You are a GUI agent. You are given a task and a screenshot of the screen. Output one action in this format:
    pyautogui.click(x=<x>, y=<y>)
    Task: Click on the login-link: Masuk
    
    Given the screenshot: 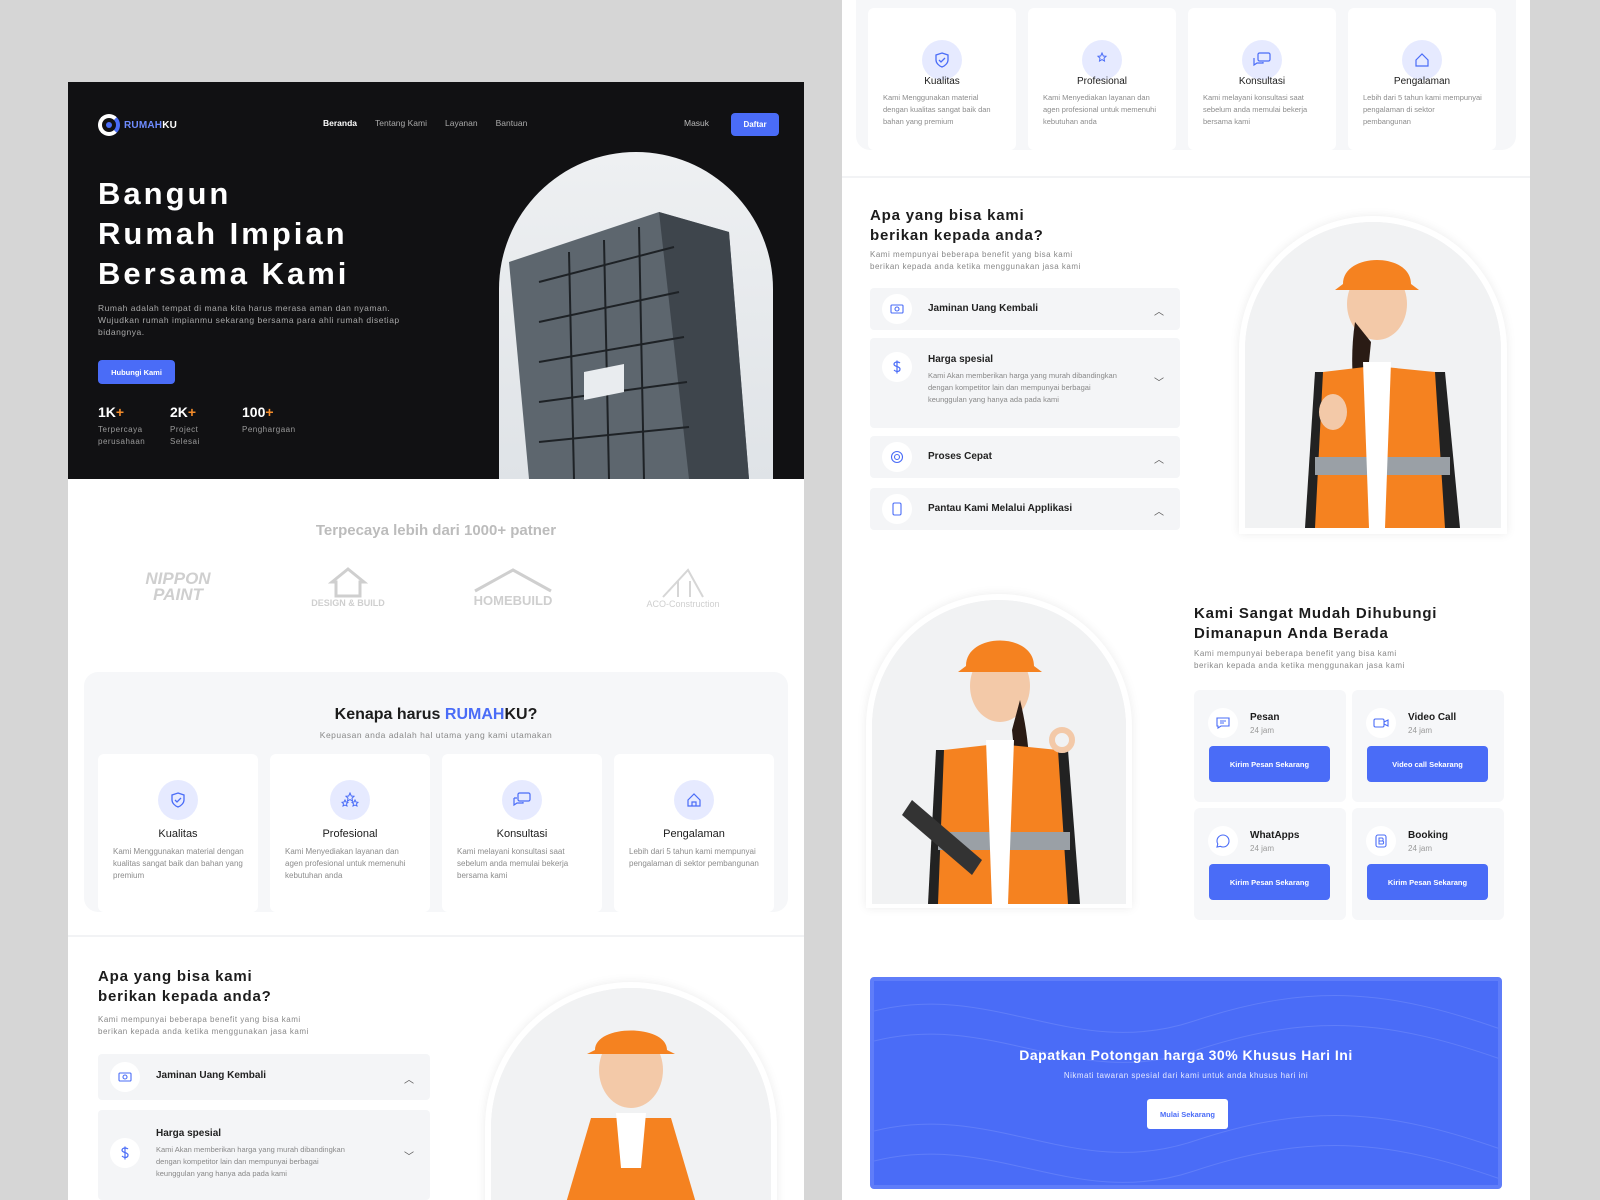 What is the action you would take?
    pyautogui.click(x=696, y=123)
    